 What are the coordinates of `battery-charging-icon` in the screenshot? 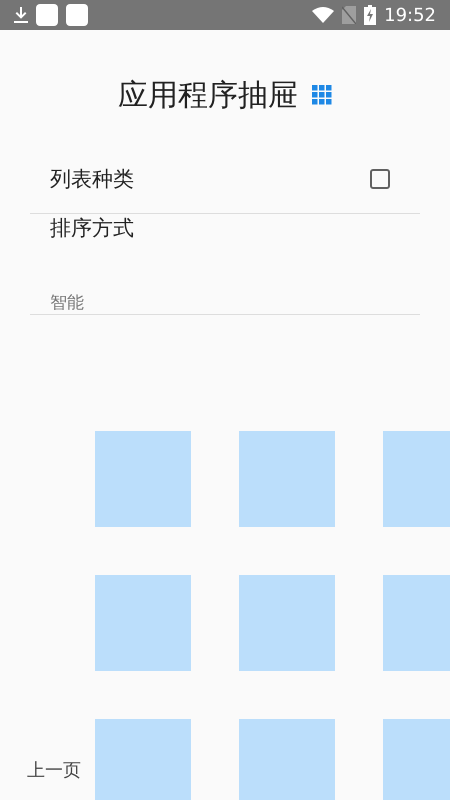 It's located at (370, 15).